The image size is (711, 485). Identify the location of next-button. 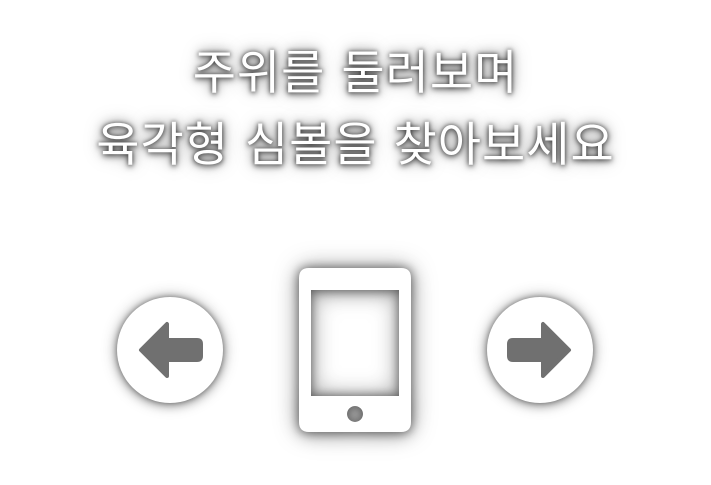
(540, 350).